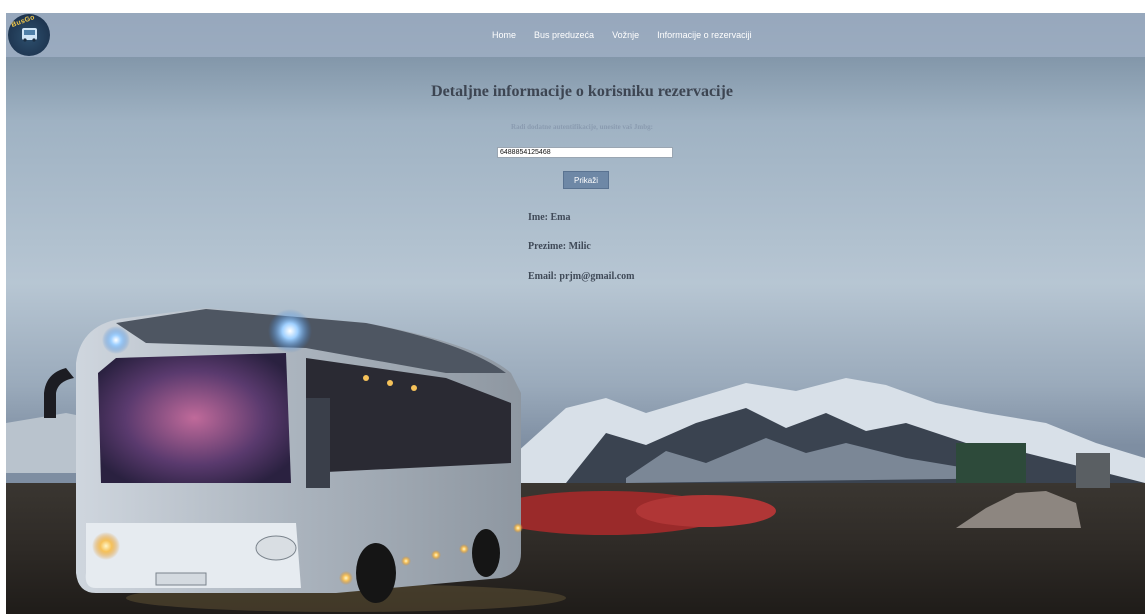 This screenshot has height=614, width=1145. I want to click on first-name-label: Ime: Ema, so click(549, 217).